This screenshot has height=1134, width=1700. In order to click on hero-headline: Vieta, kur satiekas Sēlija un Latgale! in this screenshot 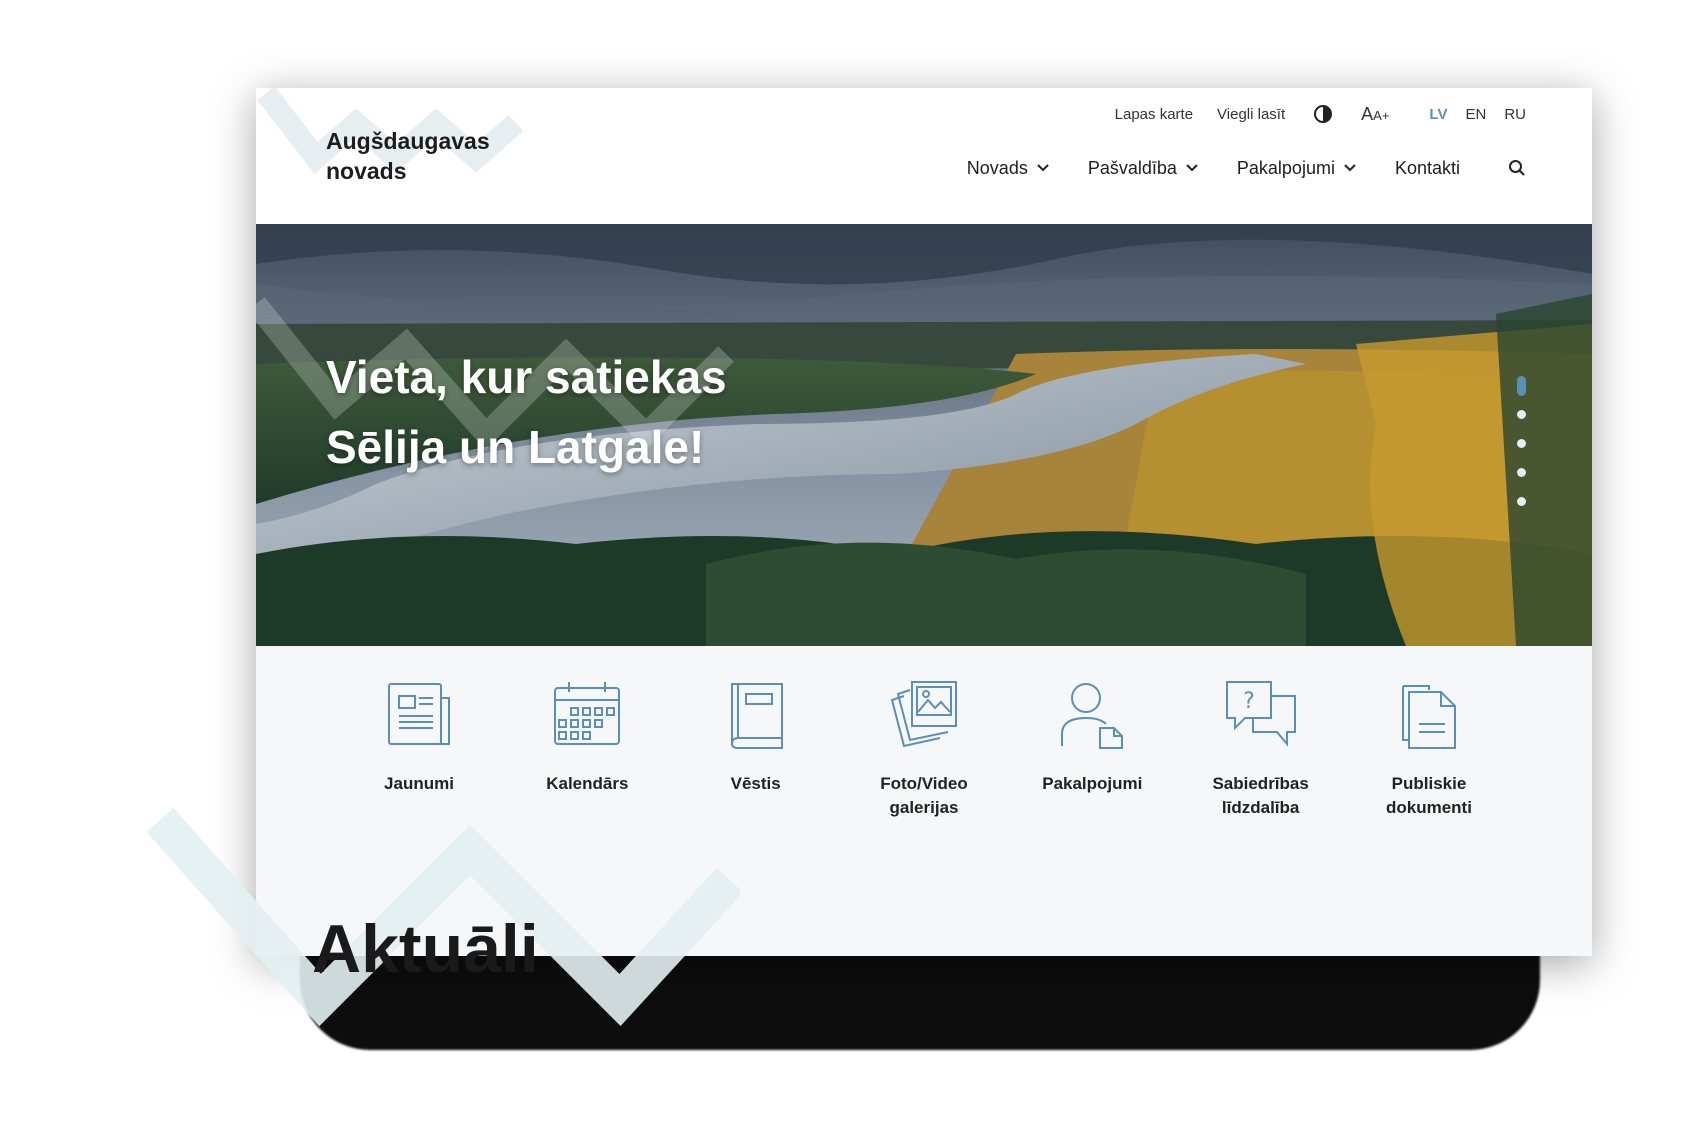, I will do `click(526, 412)`.